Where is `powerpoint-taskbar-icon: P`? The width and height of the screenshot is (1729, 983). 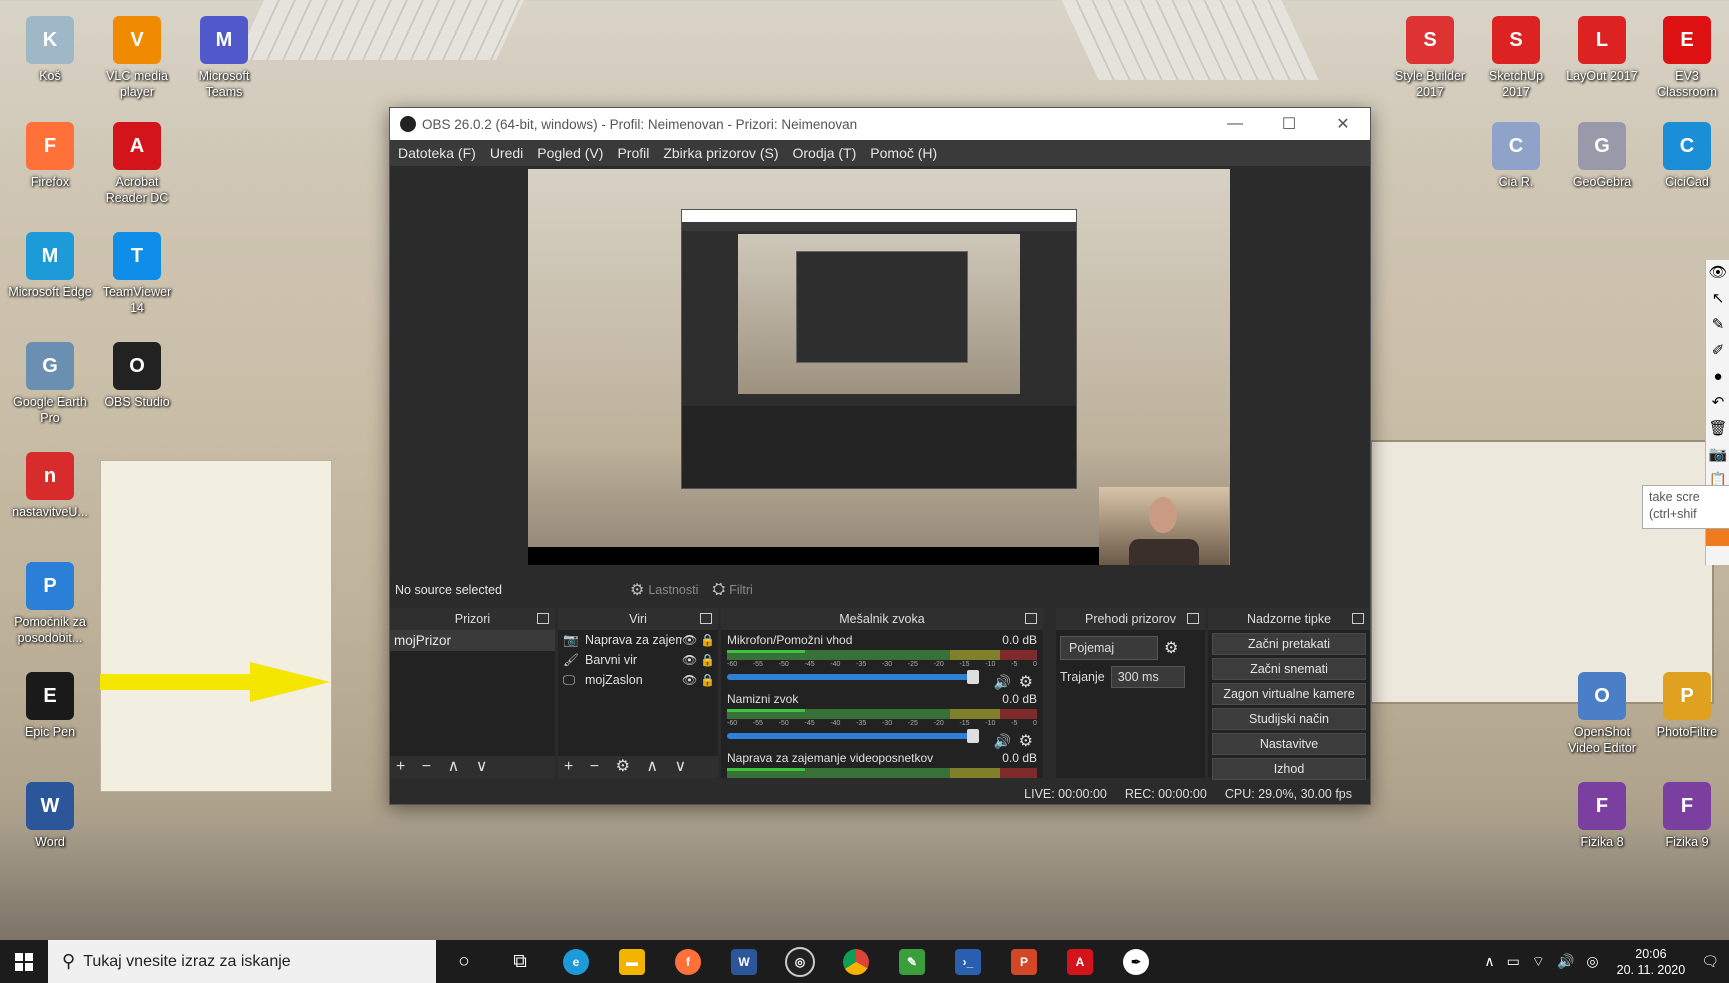
powerpoint-taskbar-icon: P is located at coordinates (1024, 961).